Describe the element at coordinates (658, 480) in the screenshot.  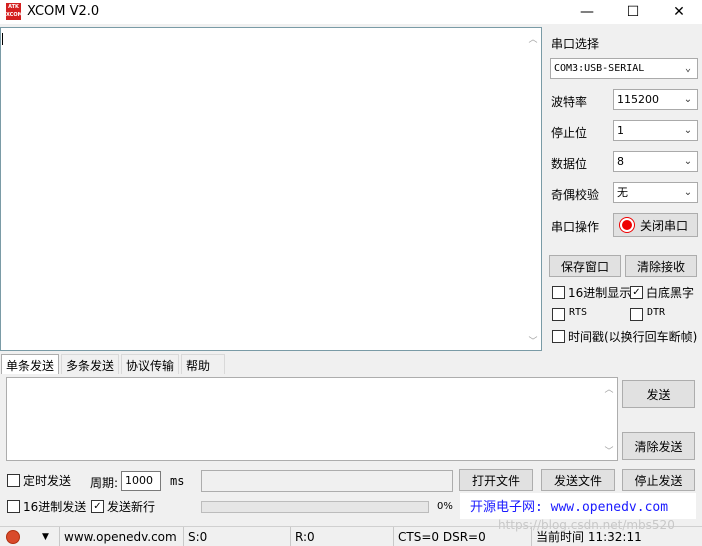
I see `stop-send-button: 停止发送` at that location.